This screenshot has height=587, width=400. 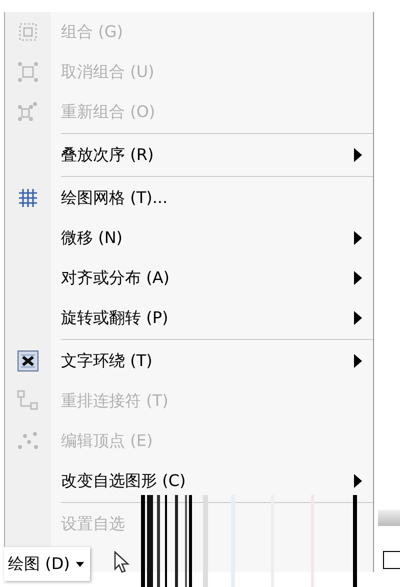 What do you see at coordinates (28, 112) in the screenshot?
I see `regroup-icon` at bounding box center [28, 112].